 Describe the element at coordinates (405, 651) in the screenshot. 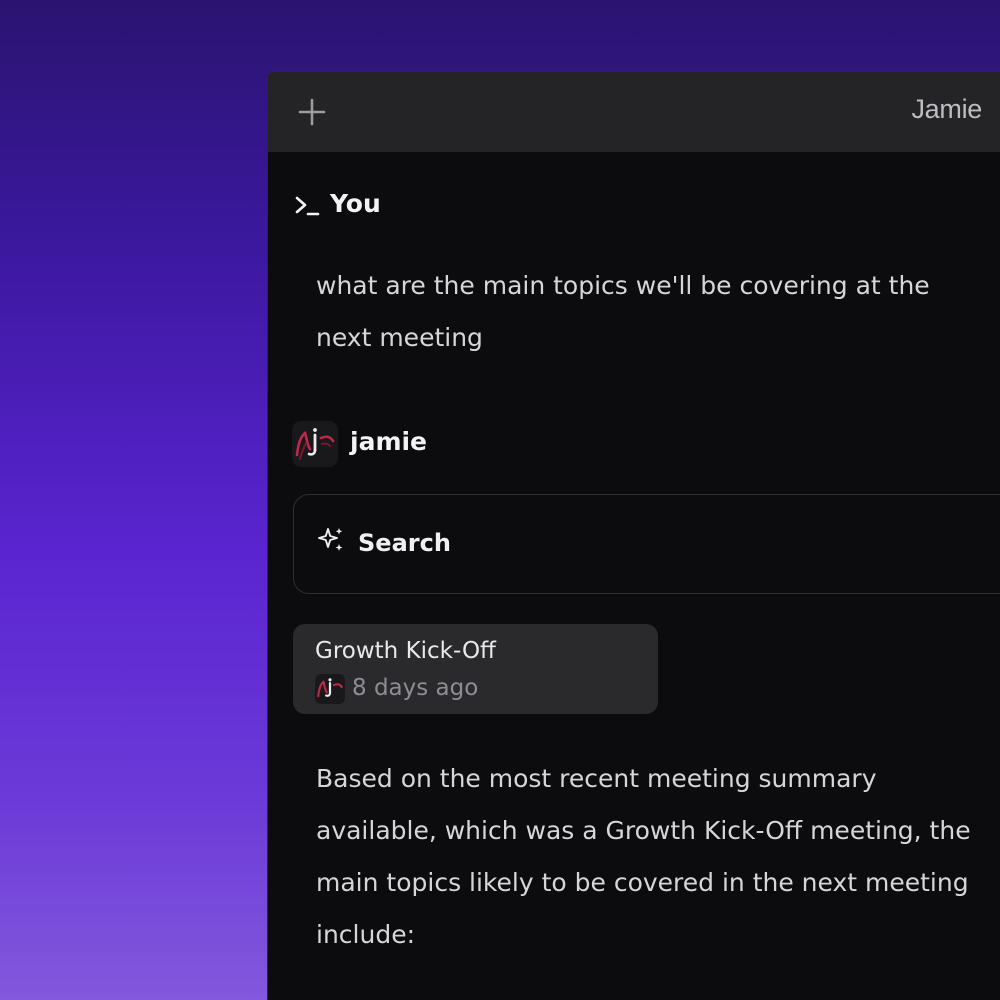

I see `source-title: Growth Kick-Off` at that location.